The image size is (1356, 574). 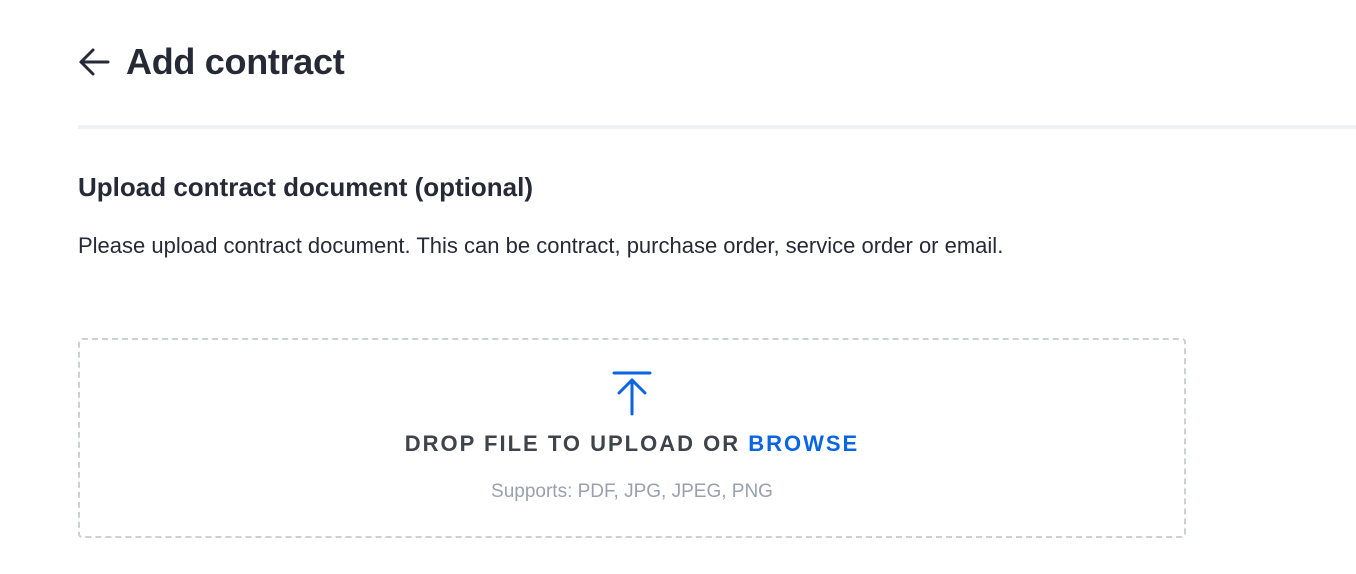 What do you see at coordinates (572, 443) in the screenshot?
I see `drop-label: DROP FILE TO UPLOAD OR` at bounding box center [572, 443].